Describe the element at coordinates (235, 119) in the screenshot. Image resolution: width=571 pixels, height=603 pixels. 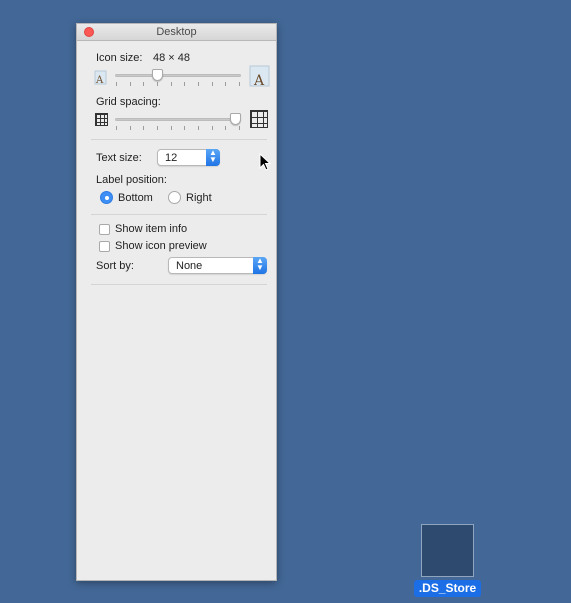
I see `grid-spacing-slider-knob` at that location.